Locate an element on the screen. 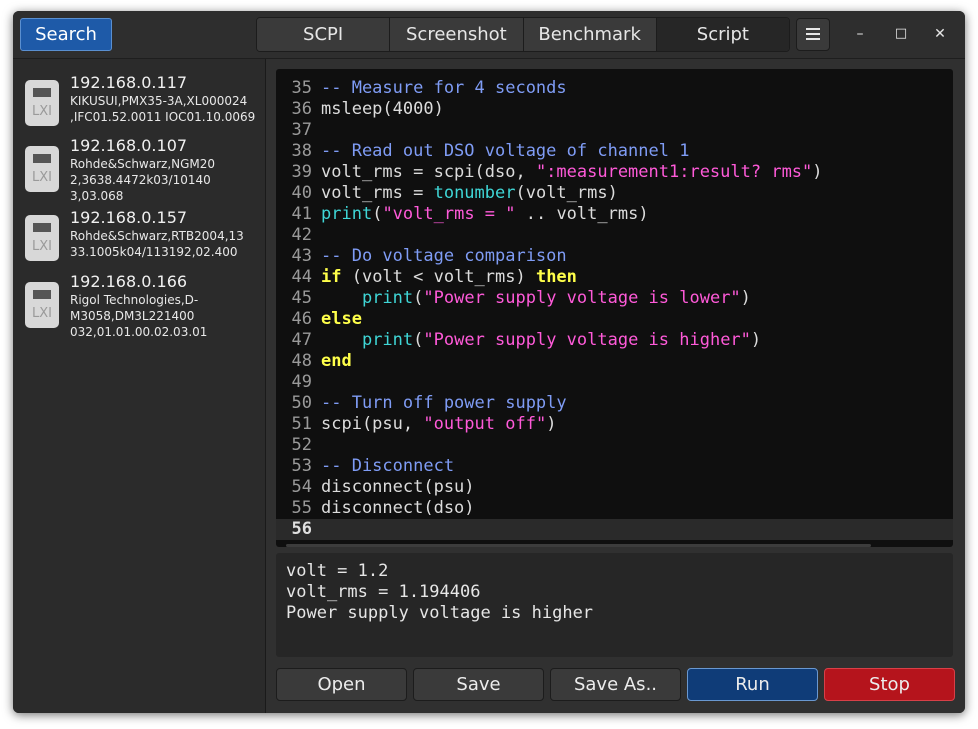 The width and height of the screenshot is (978, 729). tab-script: Script is located at coordinates (722, 34).